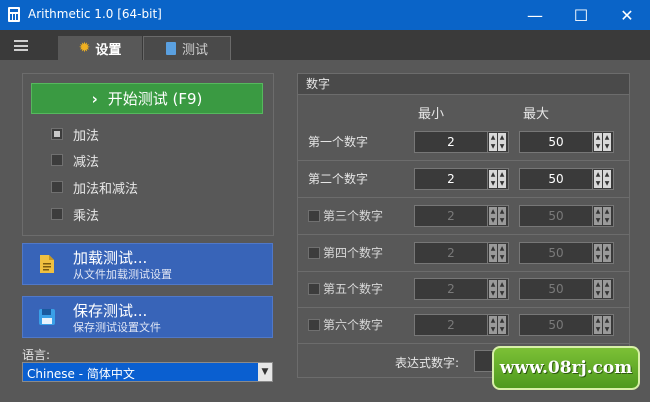  Describe the element at coordinates (627, 15) in the screenshot. I see `close-button: ✕` at that location.